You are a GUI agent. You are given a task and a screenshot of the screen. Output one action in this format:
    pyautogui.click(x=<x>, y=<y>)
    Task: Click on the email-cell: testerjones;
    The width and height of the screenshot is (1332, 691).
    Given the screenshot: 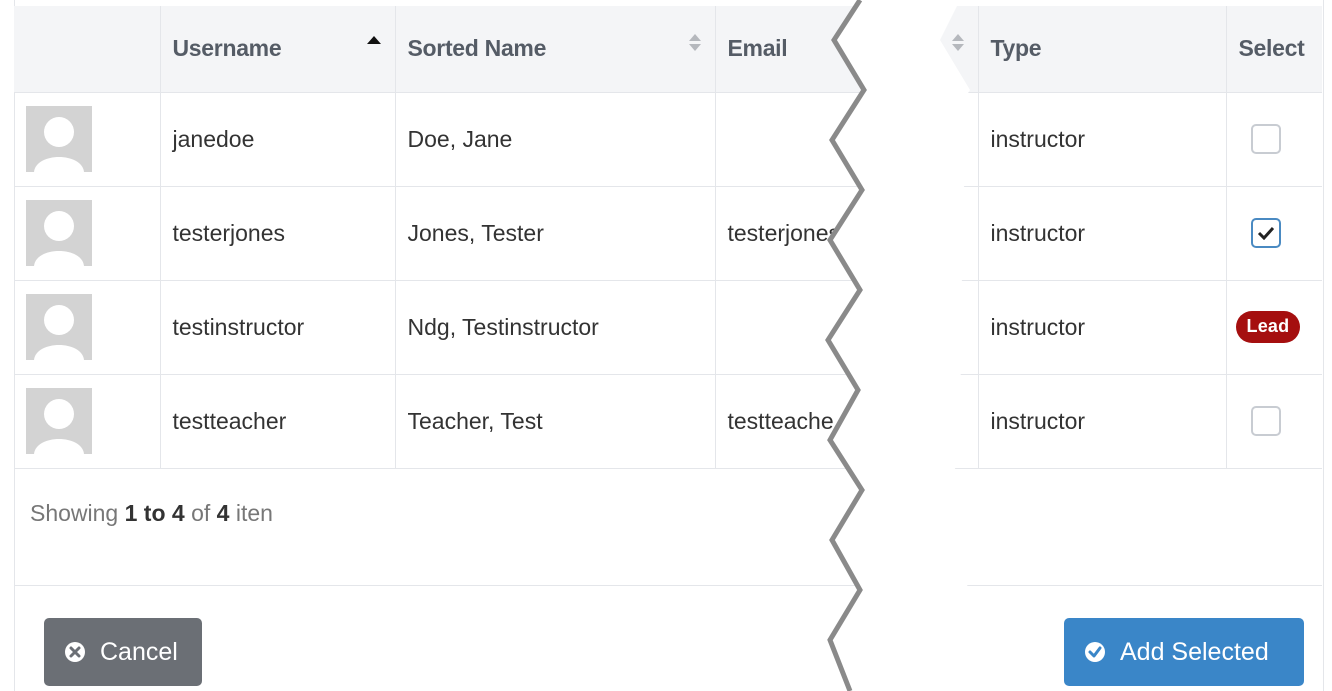 What is the action you would take?
    pyautogui.click(x=846, y=233)
    